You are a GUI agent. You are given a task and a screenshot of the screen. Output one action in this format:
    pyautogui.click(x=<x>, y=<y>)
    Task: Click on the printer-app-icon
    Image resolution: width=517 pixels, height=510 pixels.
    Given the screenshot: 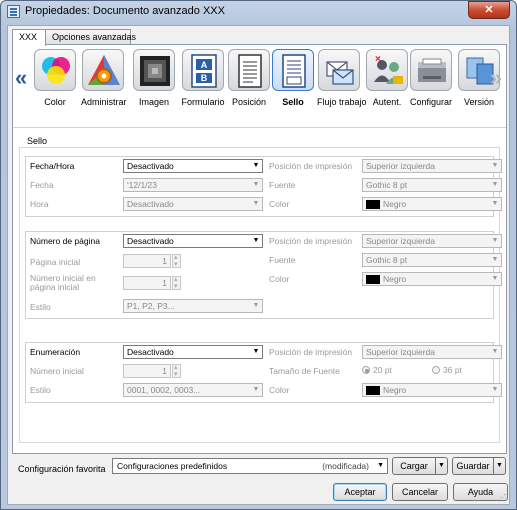 What is the action you would take?
    pyautogui.click(x=13, y=11)
    